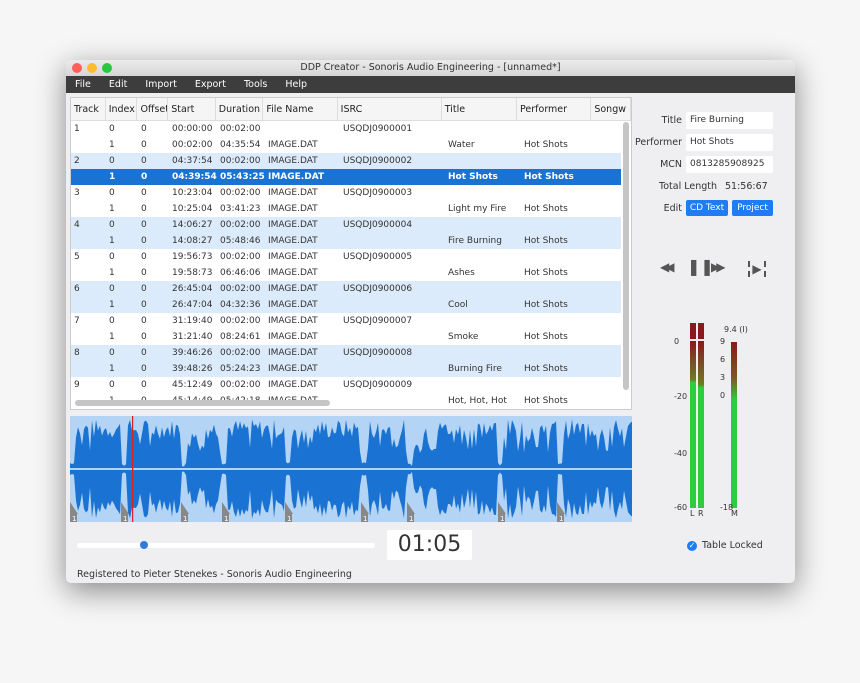 This screenshot has width=860, height=683. Describe the element at coordinates (672, 208) in the screenshot. I see `edit-label: Edit` at that location.